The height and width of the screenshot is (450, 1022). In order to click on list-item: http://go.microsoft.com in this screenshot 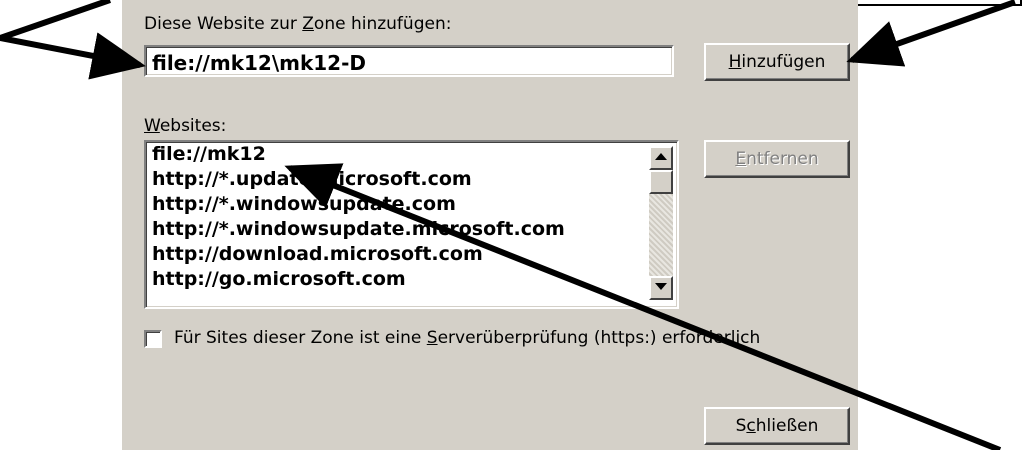, I will do `click(411, 279)`.